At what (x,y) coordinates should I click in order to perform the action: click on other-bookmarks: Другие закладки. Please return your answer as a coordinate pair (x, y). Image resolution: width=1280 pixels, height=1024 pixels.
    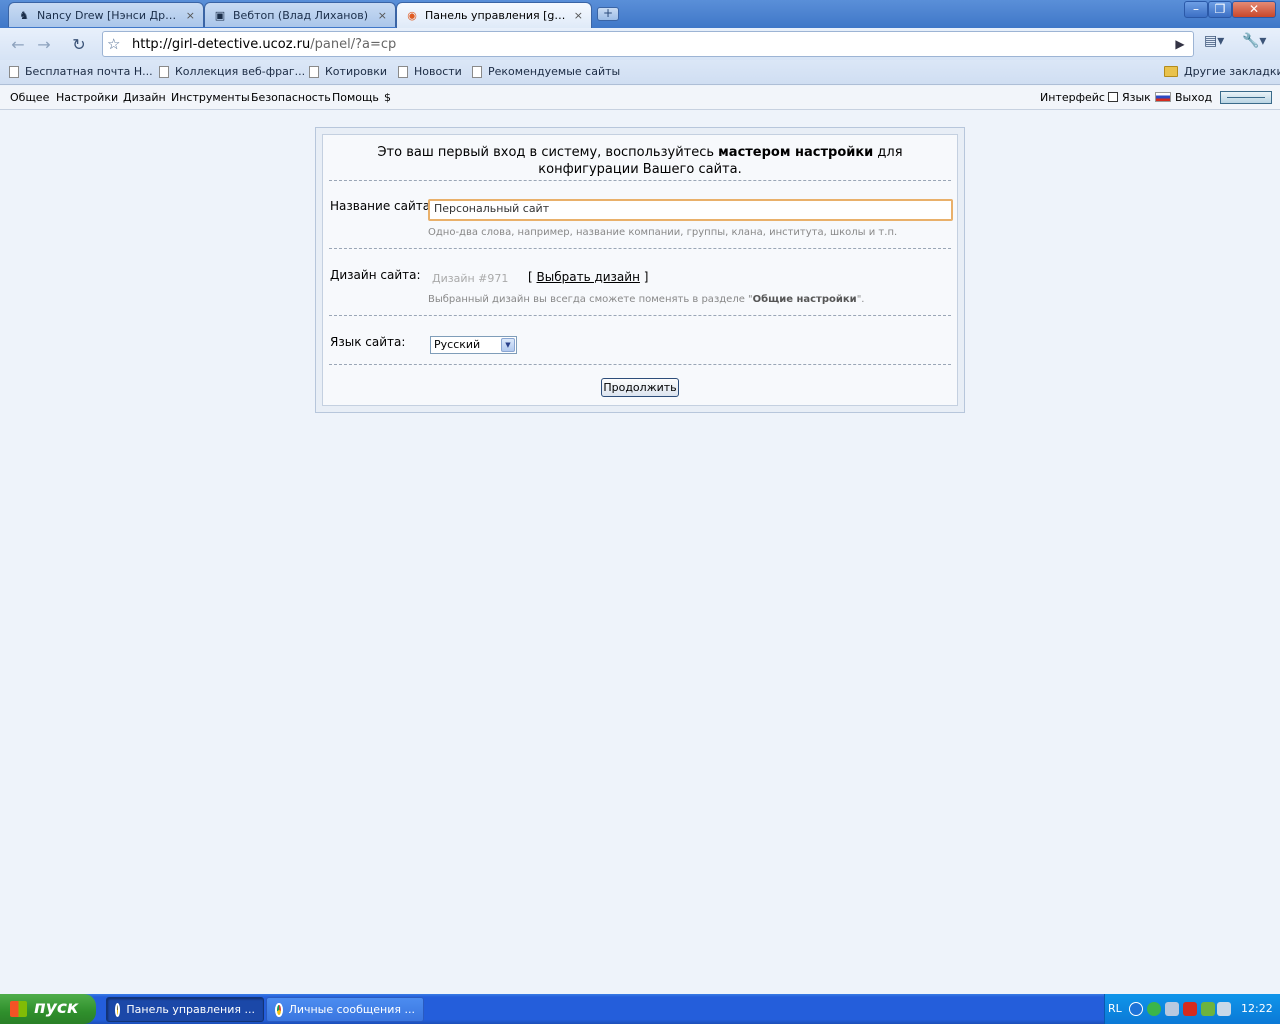
    Looking at the image, I should click on (1222, 71).